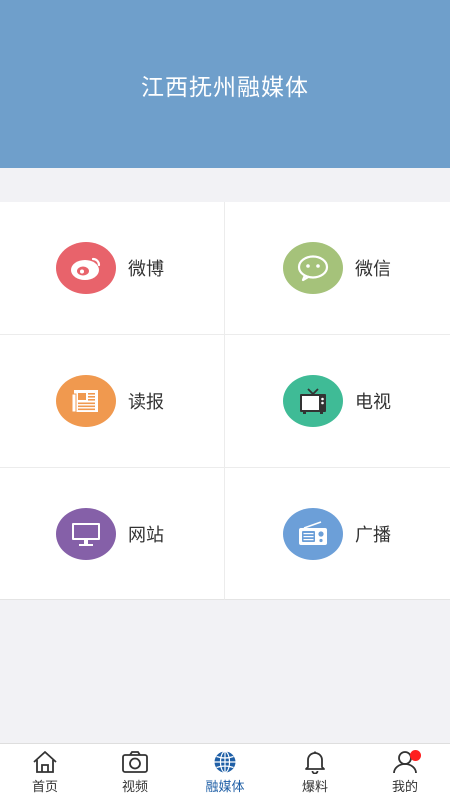 The width and height of the screenshot is (450, 800). I want to click on grid-item-label: 微信, so click(373, 269).